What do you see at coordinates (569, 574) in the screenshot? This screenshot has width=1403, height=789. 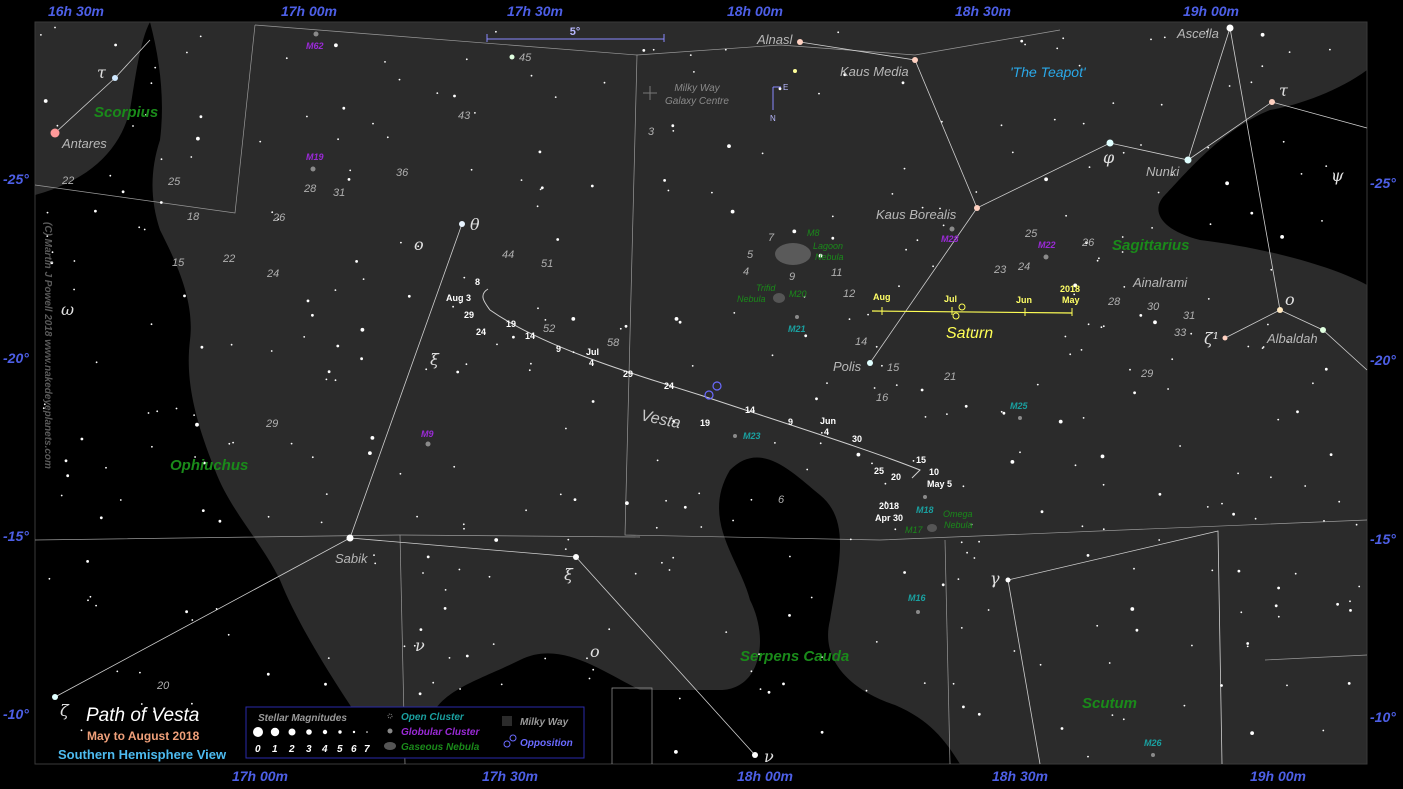 I see `greek-label: ξ` at bounding box center [569, 574].